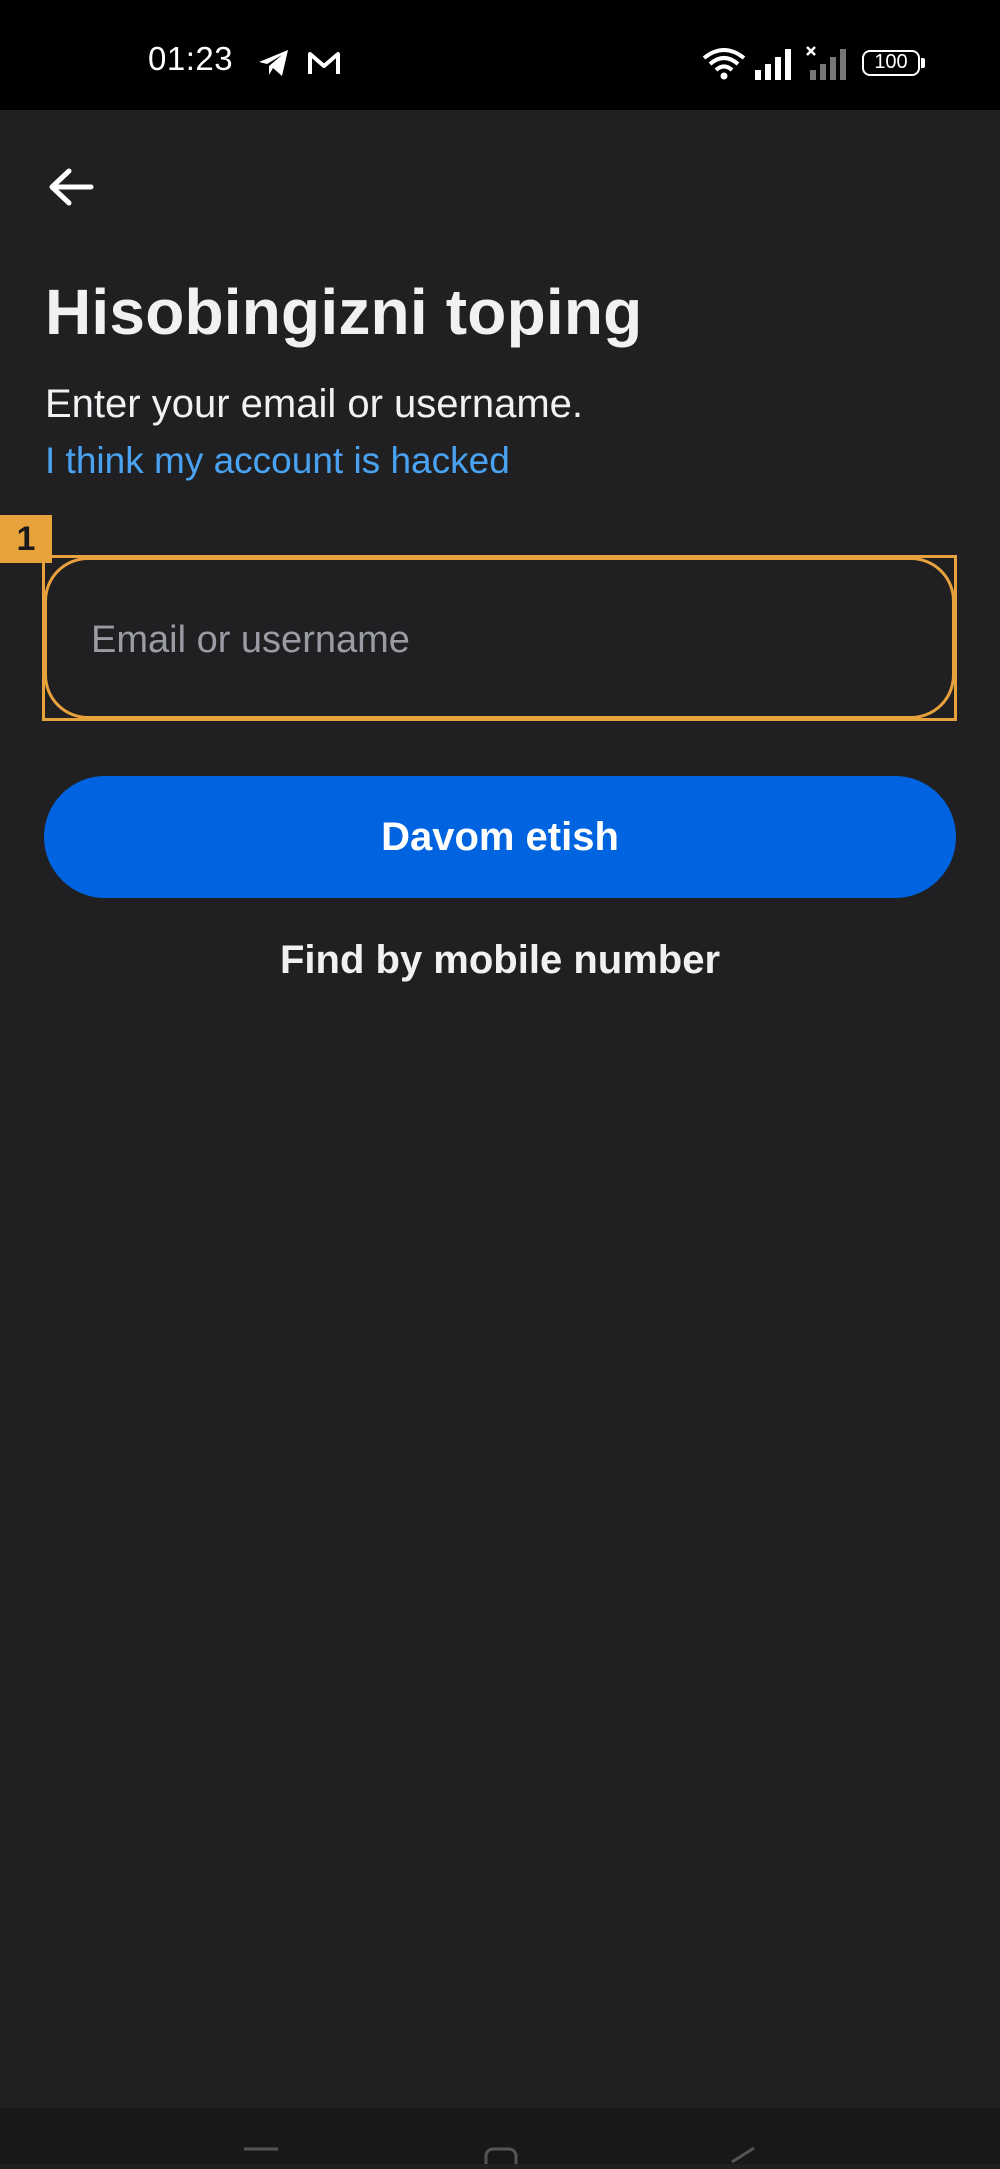 The image size is (1000, 2169). What do you see at coordinates (491, 640) in the screenshot?
I see `email-or-username-input` at bounding box center [491, 640].